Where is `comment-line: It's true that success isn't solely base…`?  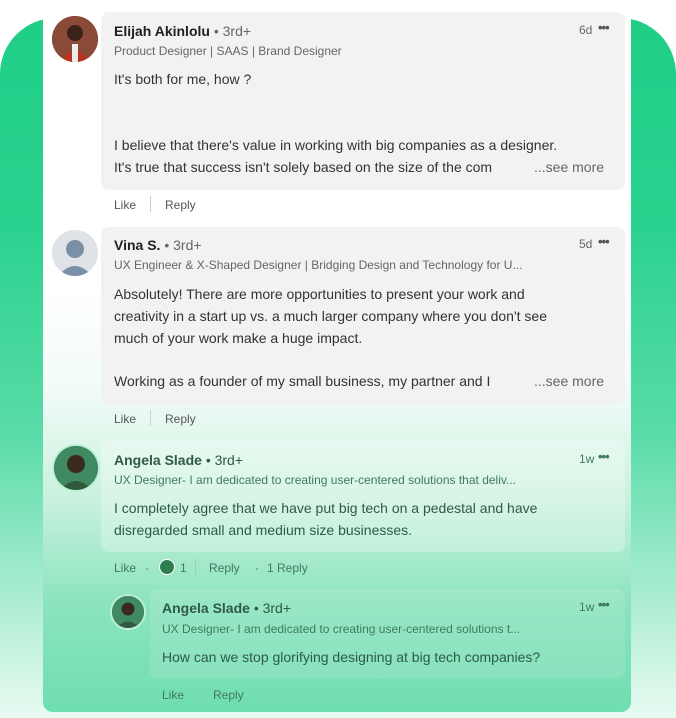
comment-line: It's true that success isn't solely base… is located at coordinates (303, 167).